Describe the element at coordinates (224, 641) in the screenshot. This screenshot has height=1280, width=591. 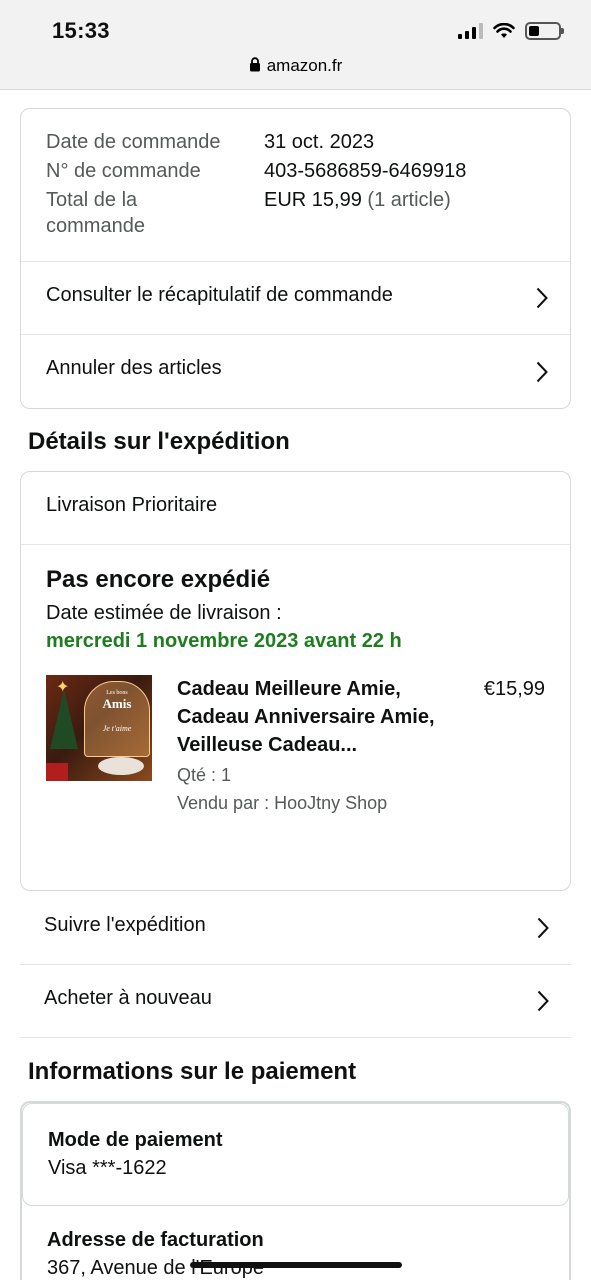
I see `estimated-delivery-date: mercredi 1 novembre 2023 avant 22 h` at that location.